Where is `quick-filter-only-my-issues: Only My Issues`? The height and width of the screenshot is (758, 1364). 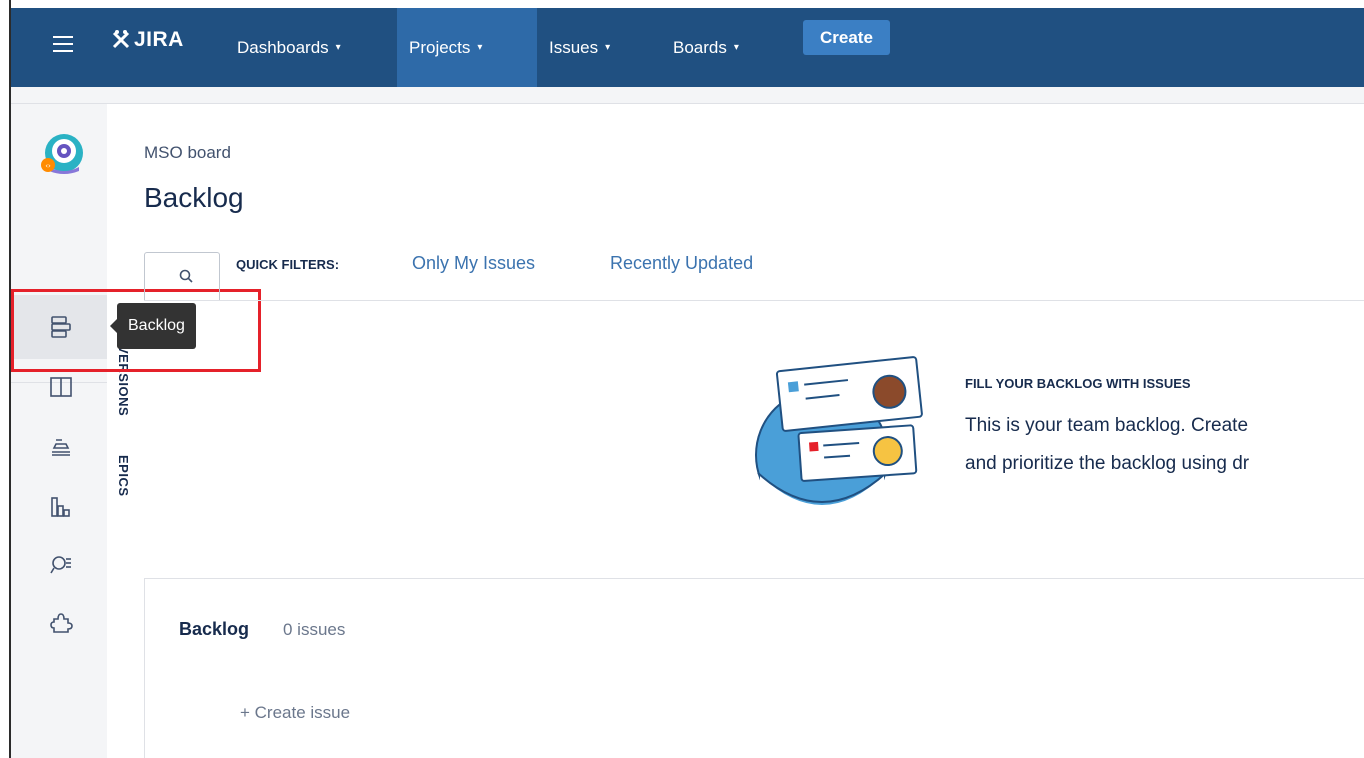 quick-filter-only-my-issues: Only My Issues is located at coordinates (473, 263).